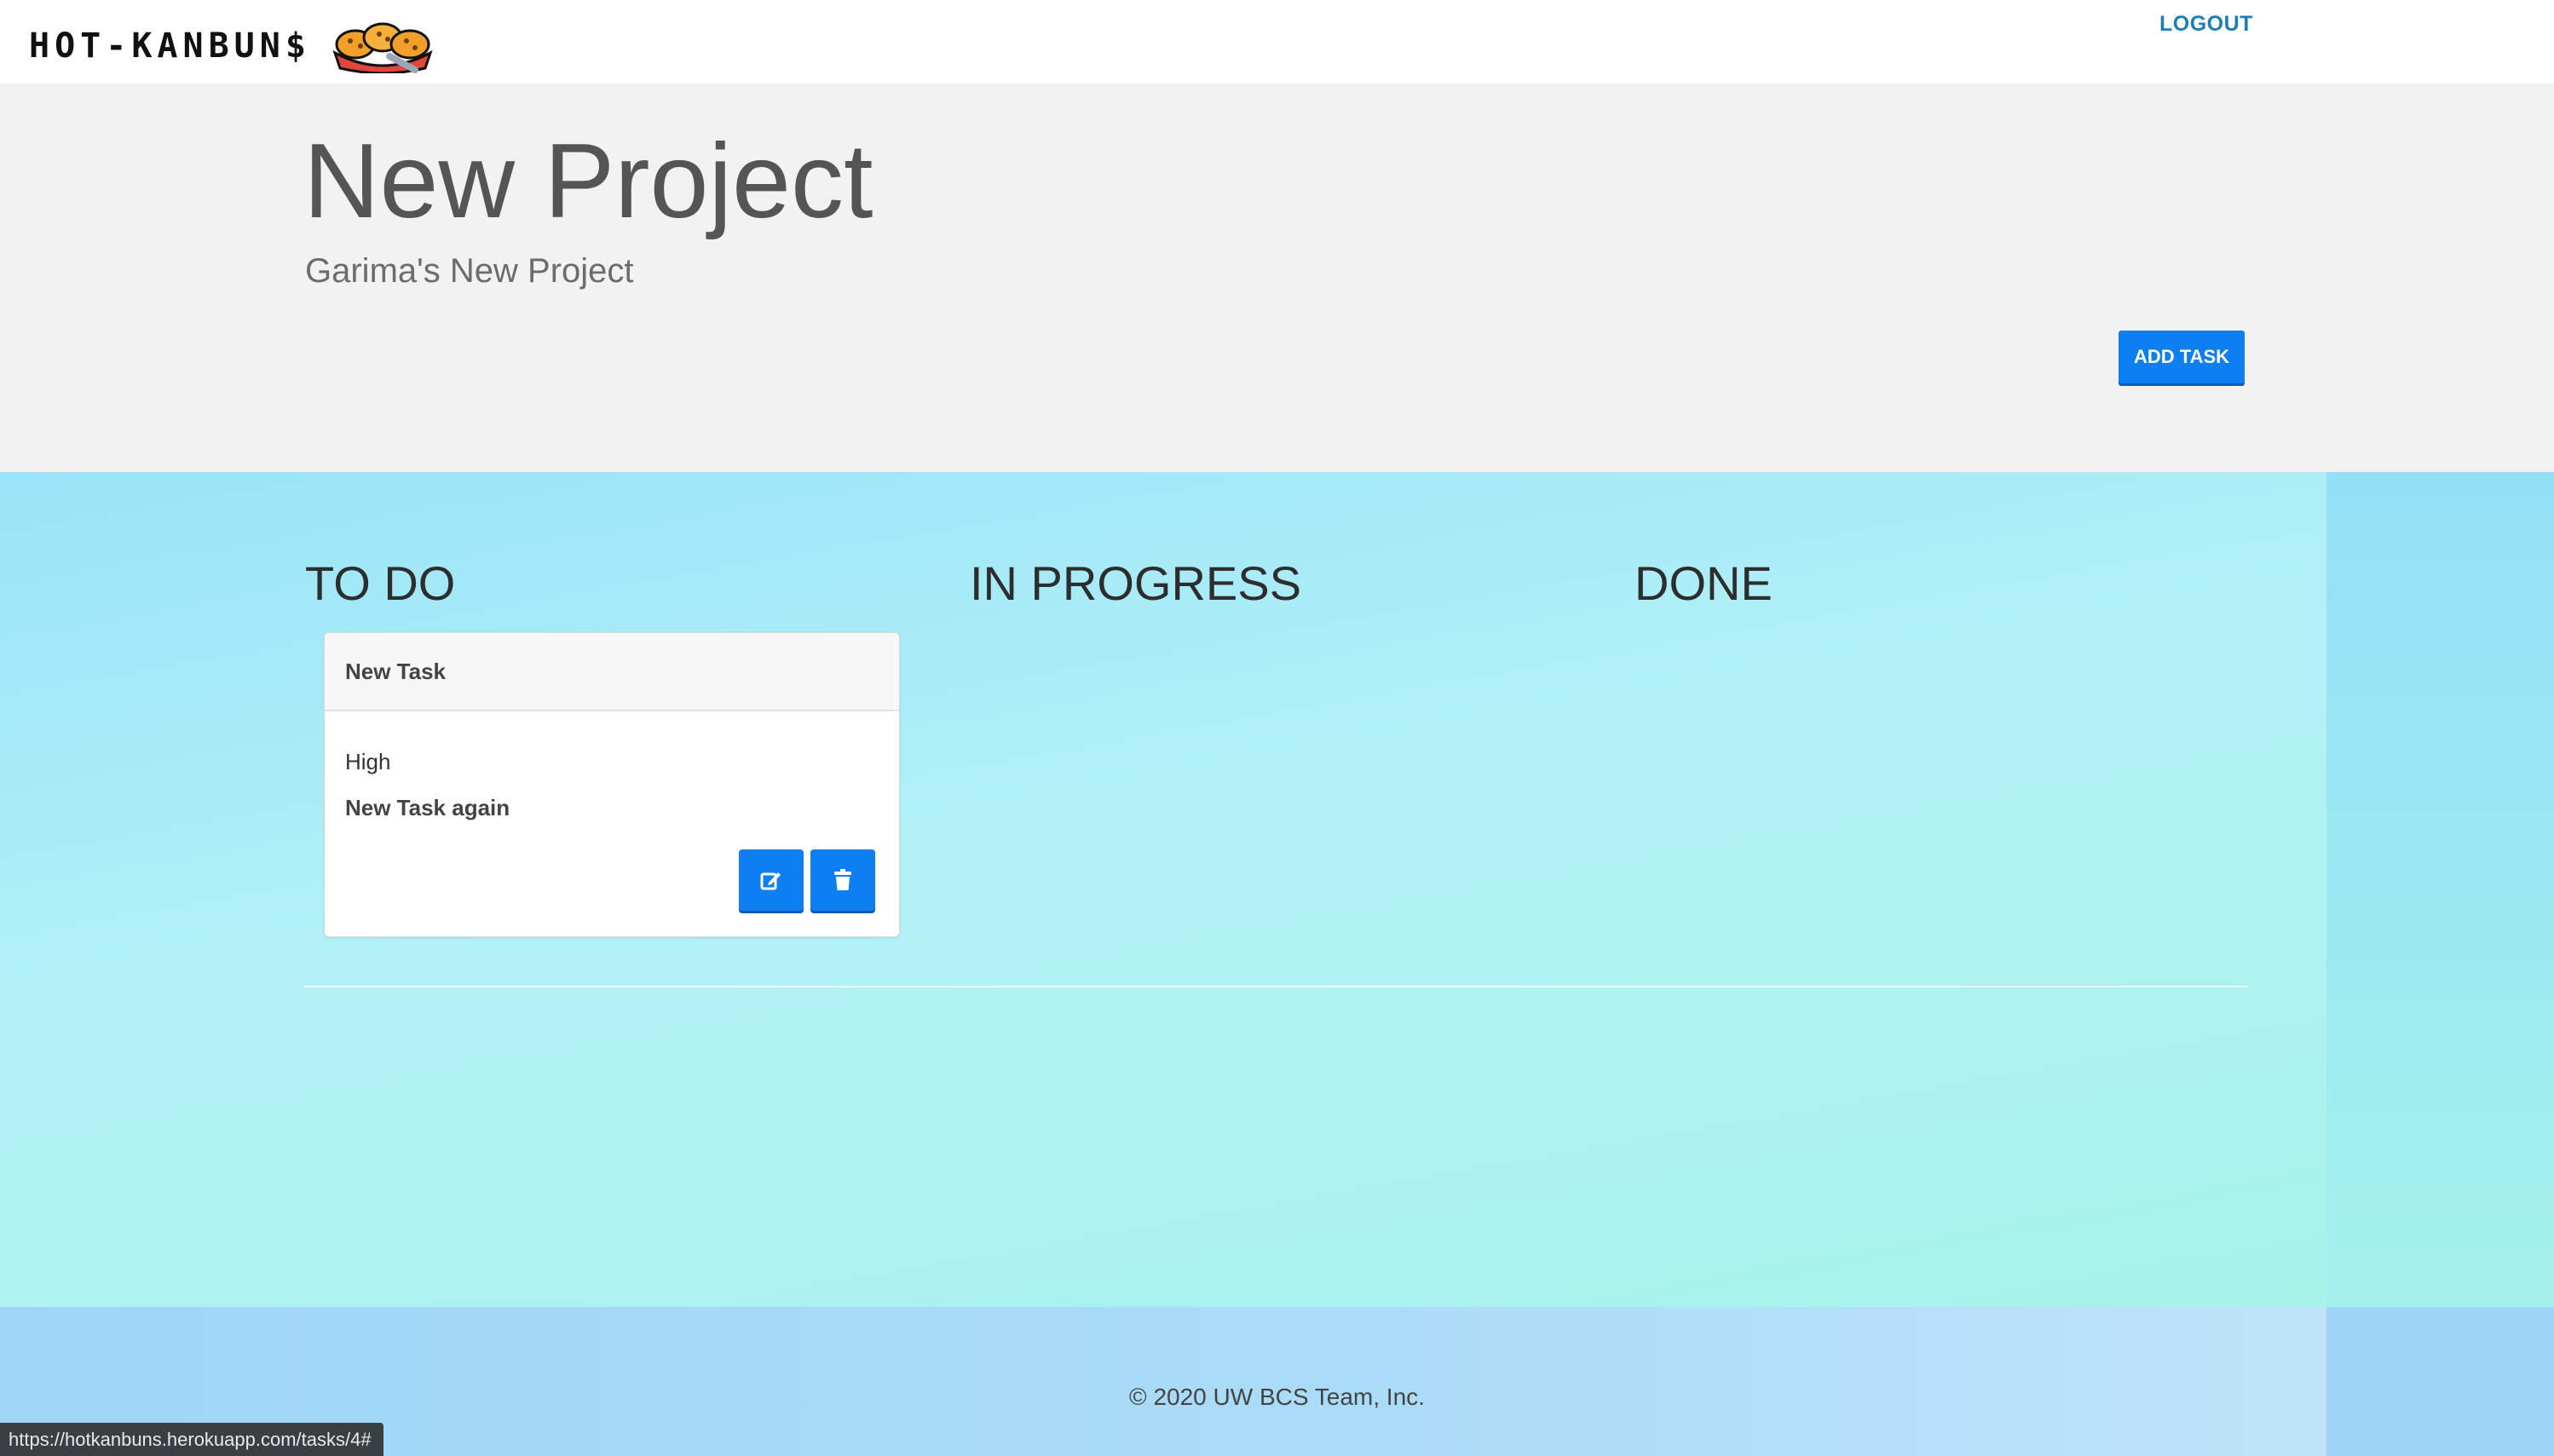  I want to click on task-title: New Task, so click(396, 671).